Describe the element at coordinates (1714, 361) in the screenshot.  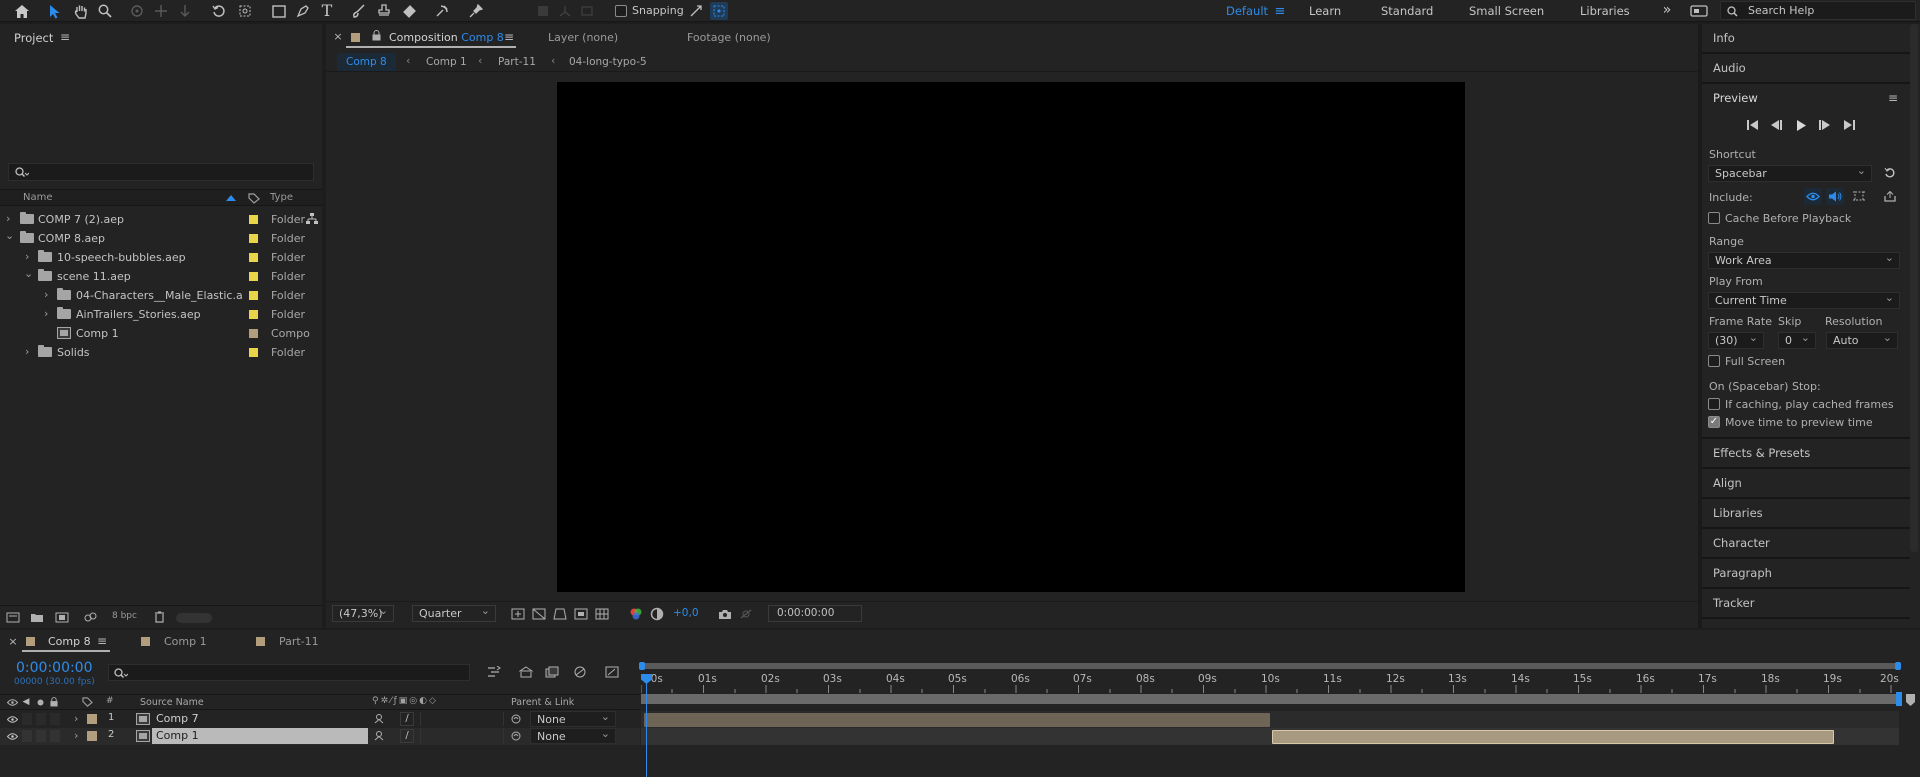
I see `full-screen-checkbox` at that location.